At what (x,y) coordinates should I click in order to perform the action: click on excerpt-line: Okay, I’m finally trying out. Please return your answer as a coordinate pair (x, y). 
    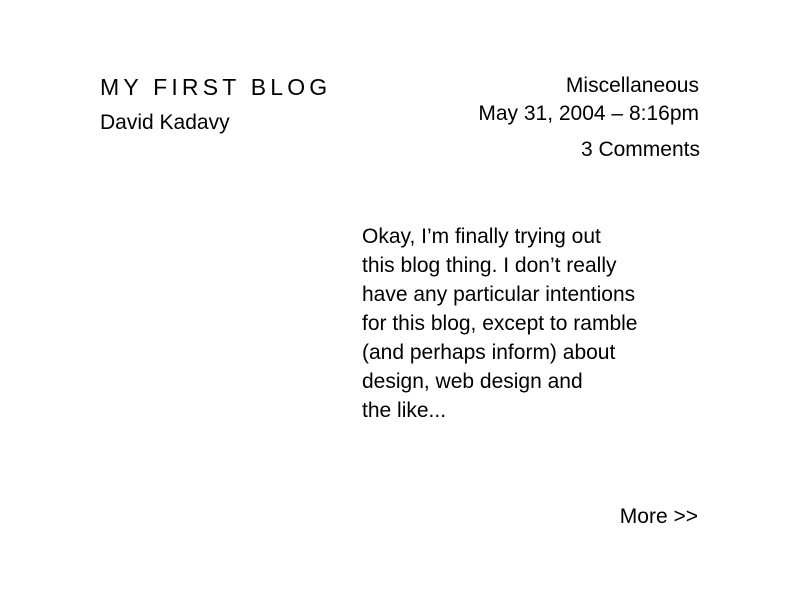
    Looking at the image, I should click on (481, 236).